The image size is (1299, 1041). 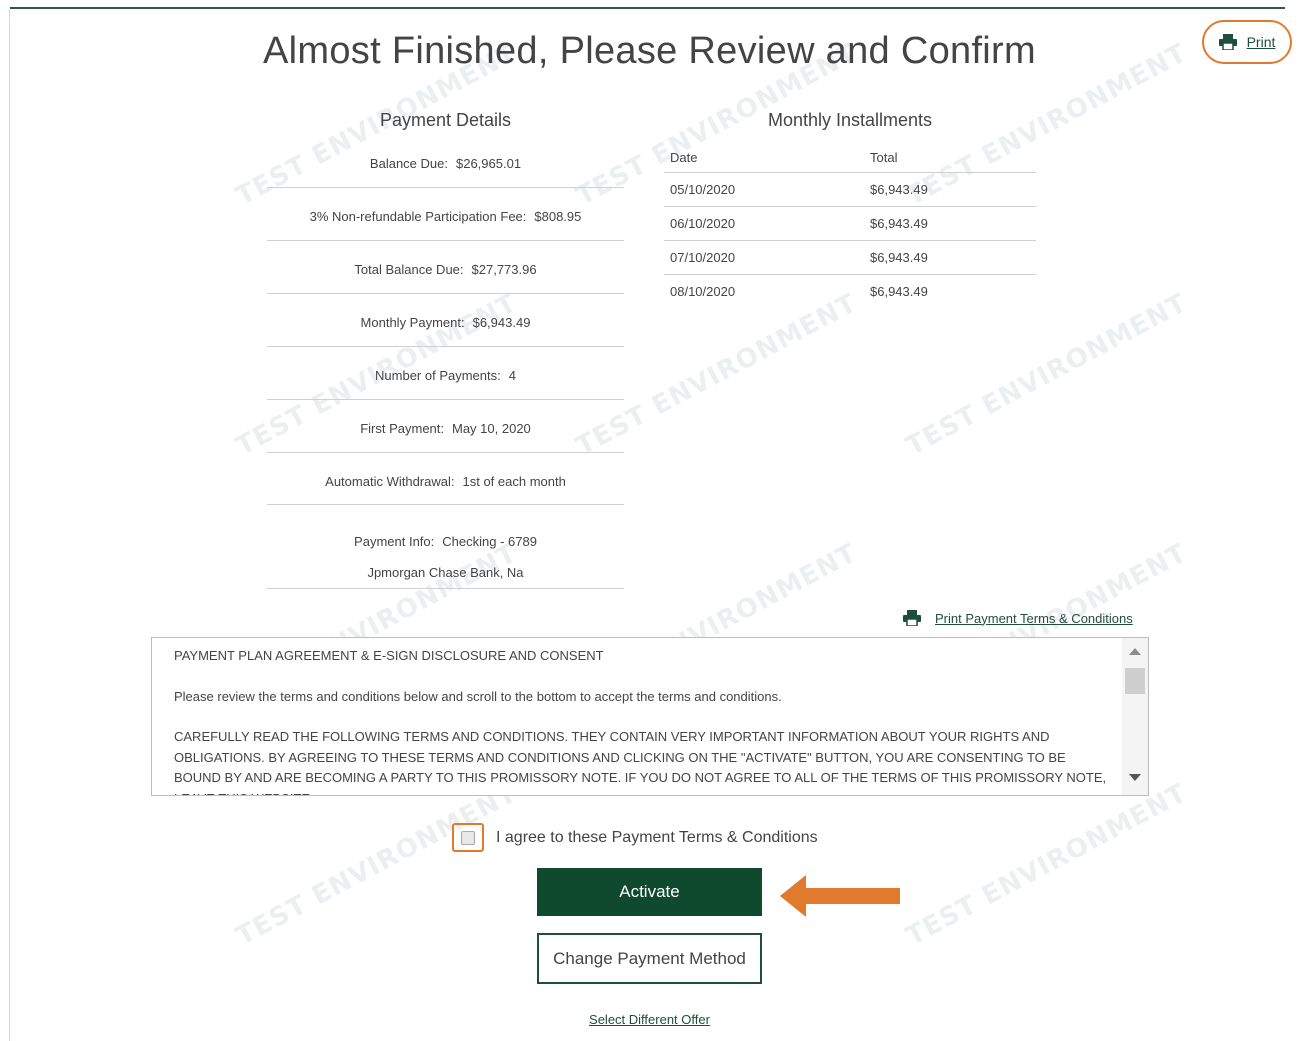 I want to click on select-offer-container: Select Different Offer, so click(x=649, y=1020).